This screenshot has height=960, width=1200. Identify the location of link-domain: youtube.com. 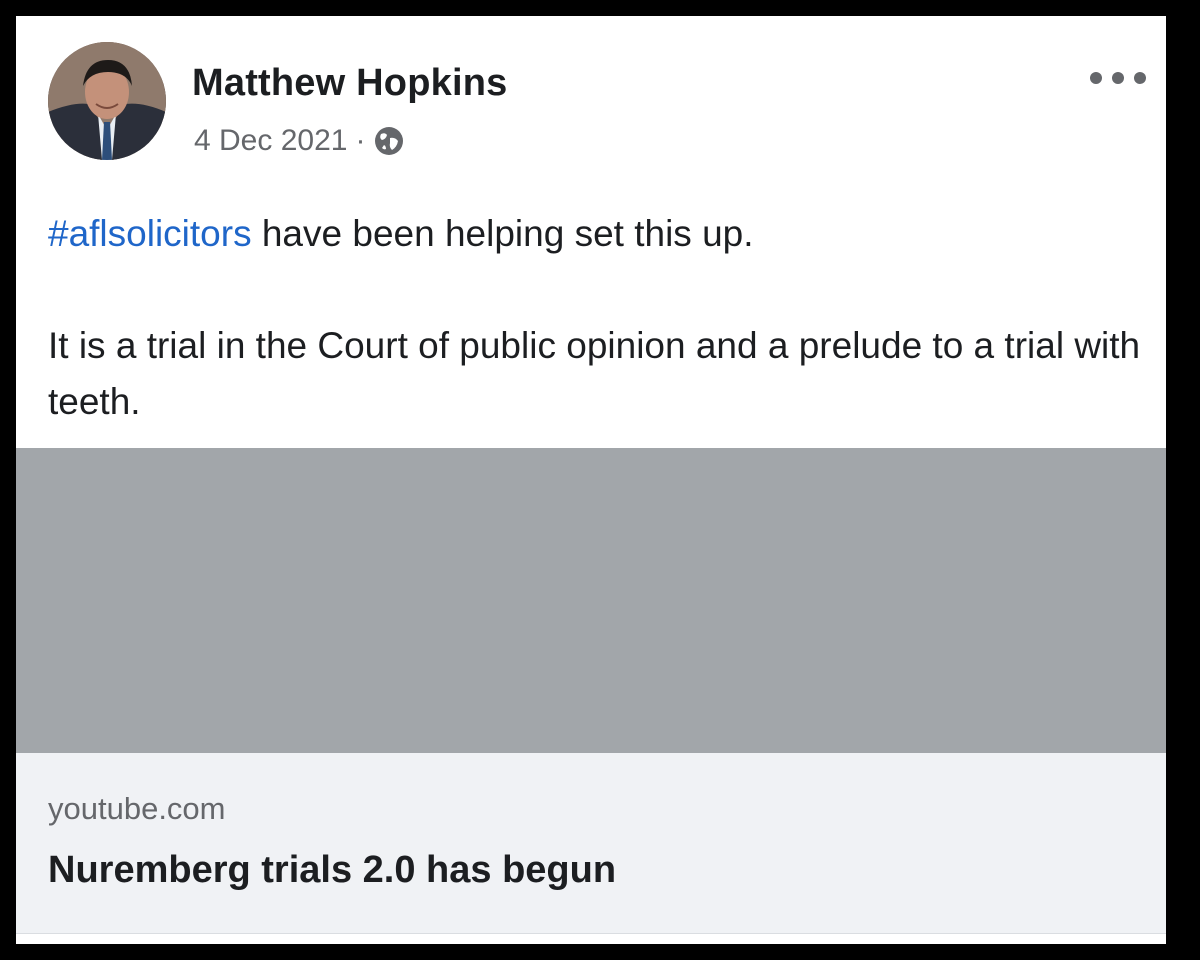
(137, 808).